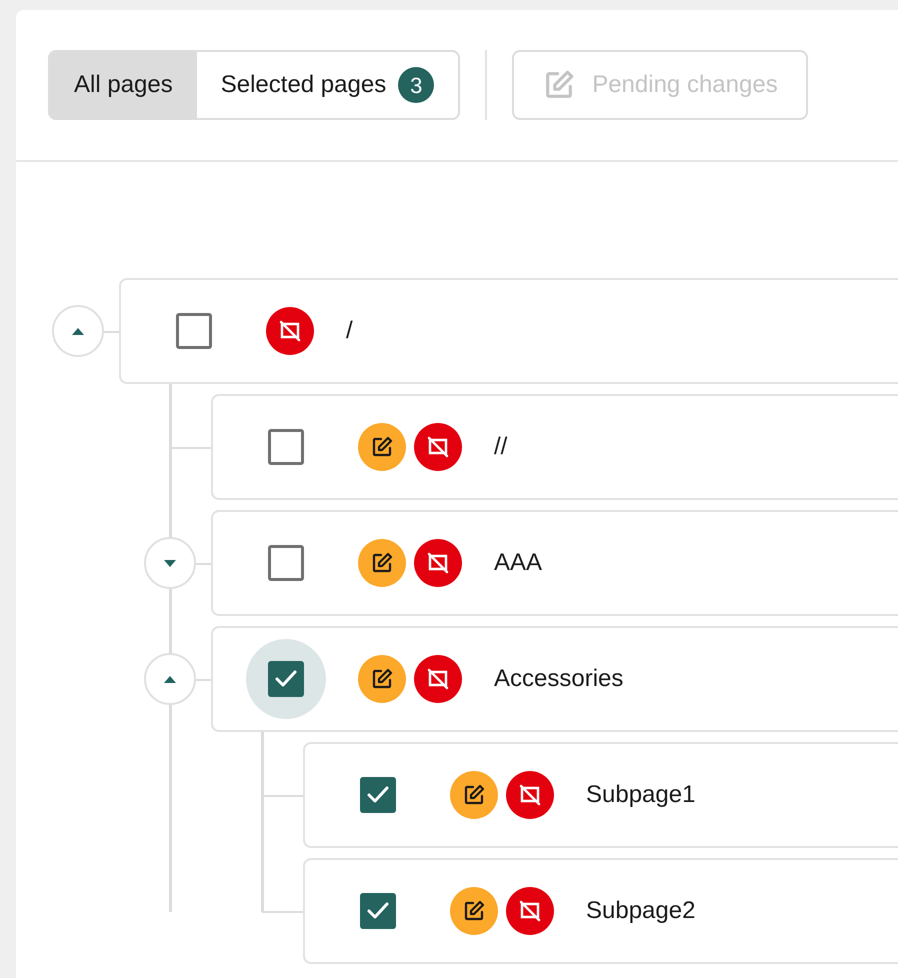 This screenshot has width=898, height=978. What do you see at coordinates (641, 795) in the screenshot?
I see `page-title: Subpage1` at bounding box center [641, 795].